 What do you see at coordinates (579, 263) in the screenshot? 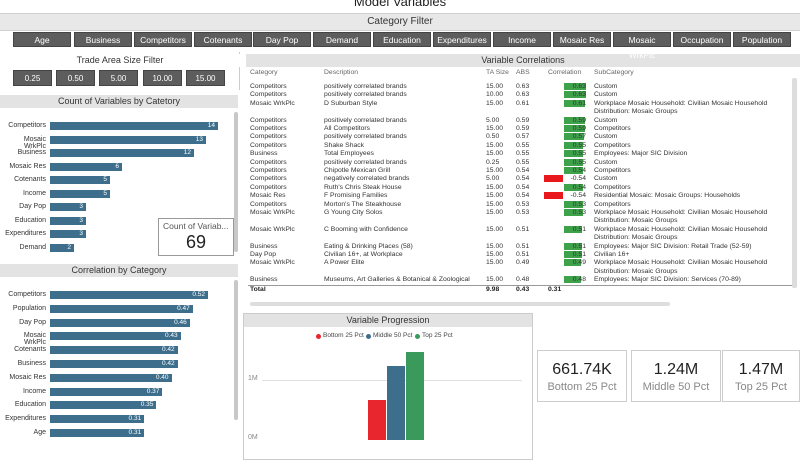
I see `correlation-value: 0.49` at bounding box center [579, 263].